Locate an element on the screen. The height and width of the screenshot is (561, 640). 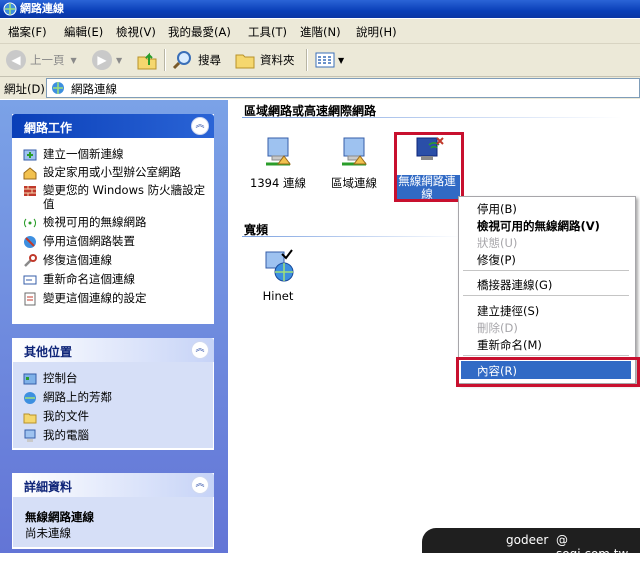
connection-lan: 區域連線 is located at coordinates (354, 162).